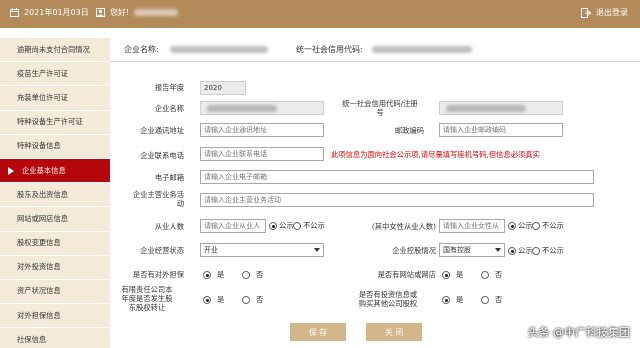 This screenshot has width=640, height=348. What do you see at coordinates (147, 298) in the screenshot?
I see `llc-transfer-label: 有限责任公司本 年度是否发生股 东股权转让` at bounding box center [147, 298].